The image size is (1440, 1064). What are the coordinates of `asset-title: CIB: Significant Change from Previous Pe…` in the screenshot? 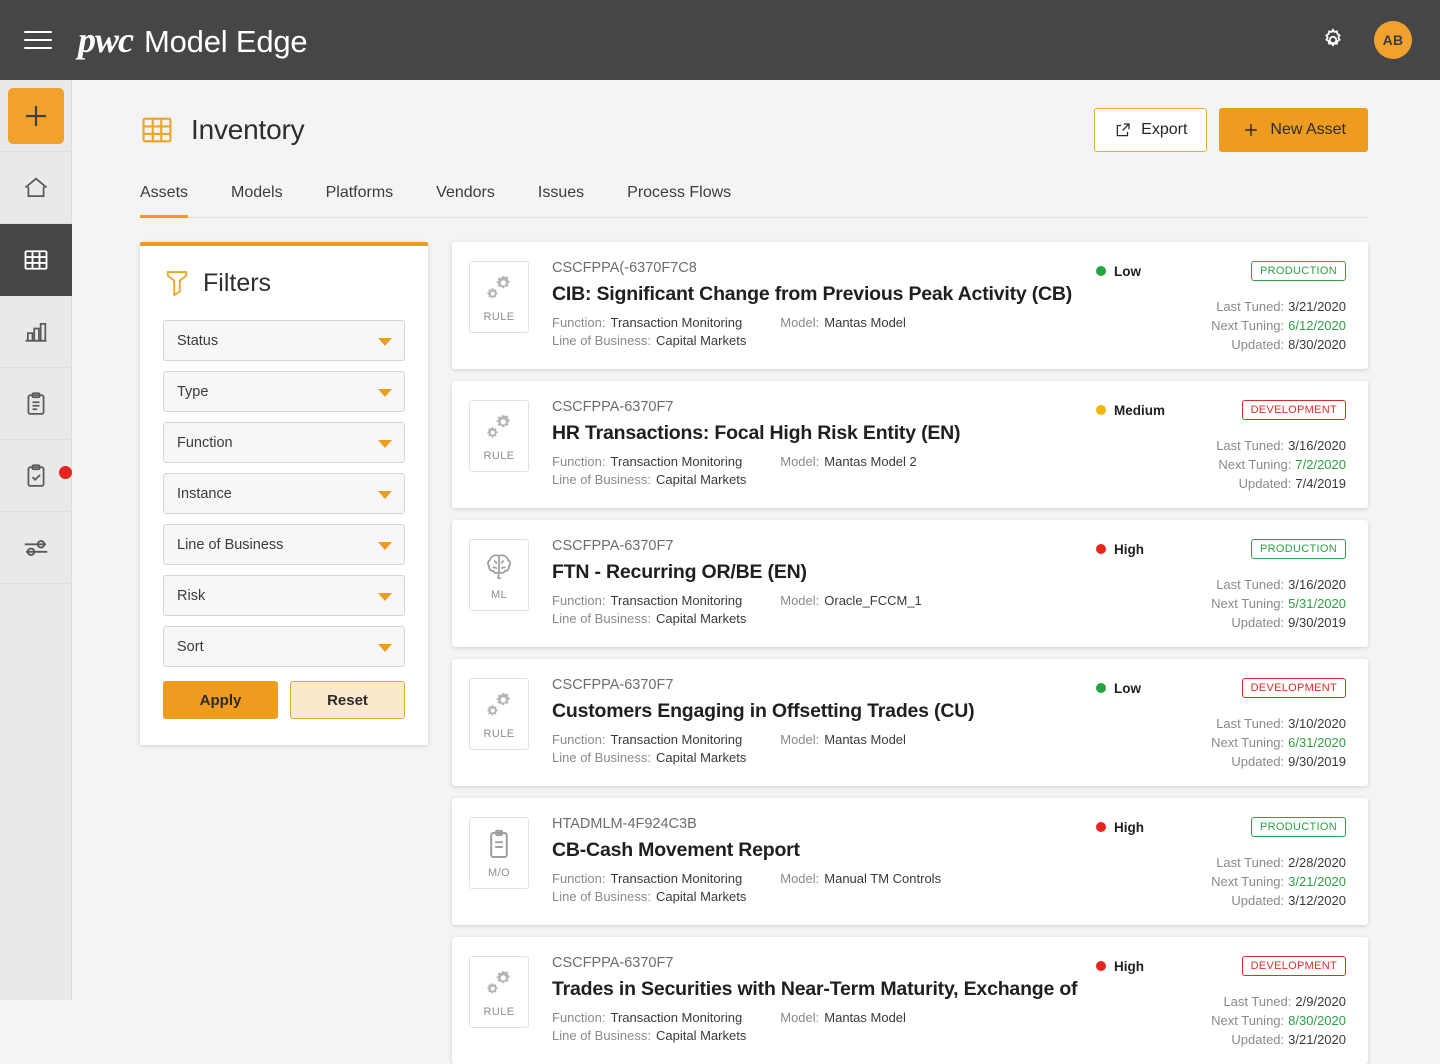 It's located at (824, 294).